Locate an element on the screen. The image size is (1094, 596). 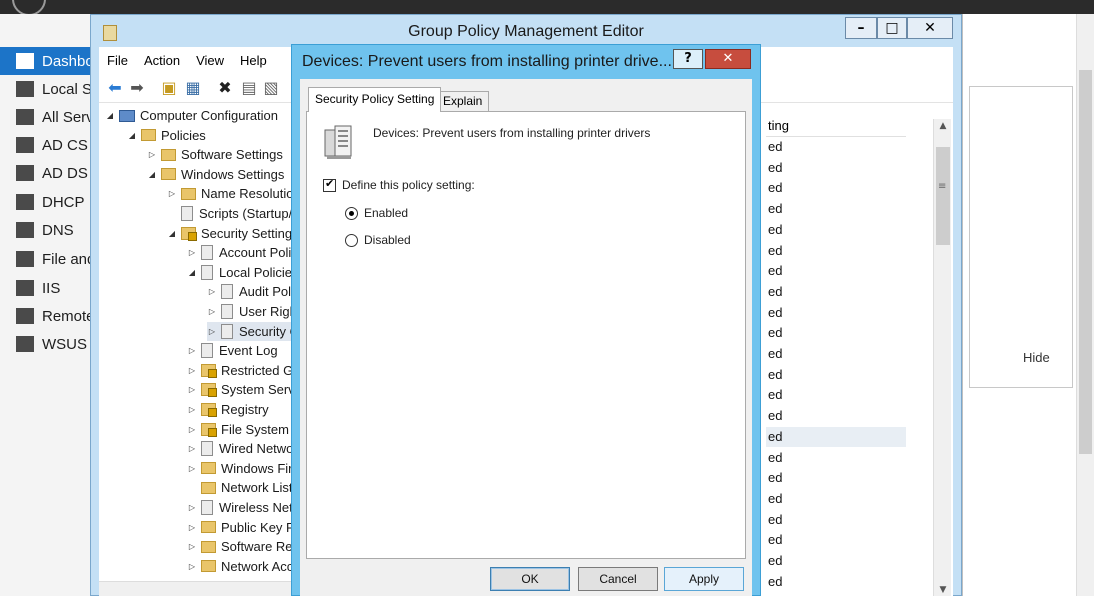
sidebar-item-file-and-storage-services: File and Storage Services is located at coordinates (46, 259).